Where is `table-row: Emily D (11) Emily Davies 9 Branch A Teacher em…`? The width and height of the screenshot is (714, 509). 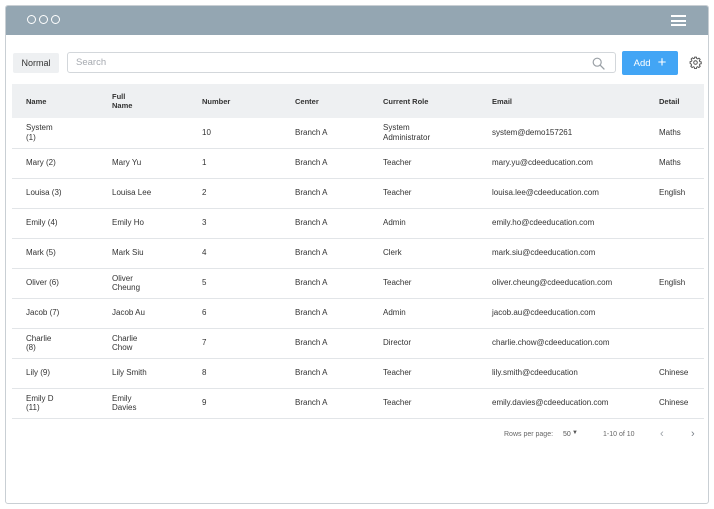 table-row: Emily D (11) Emily Davies 9 Branch A Teacher em… is located at coordinates (358, 403).